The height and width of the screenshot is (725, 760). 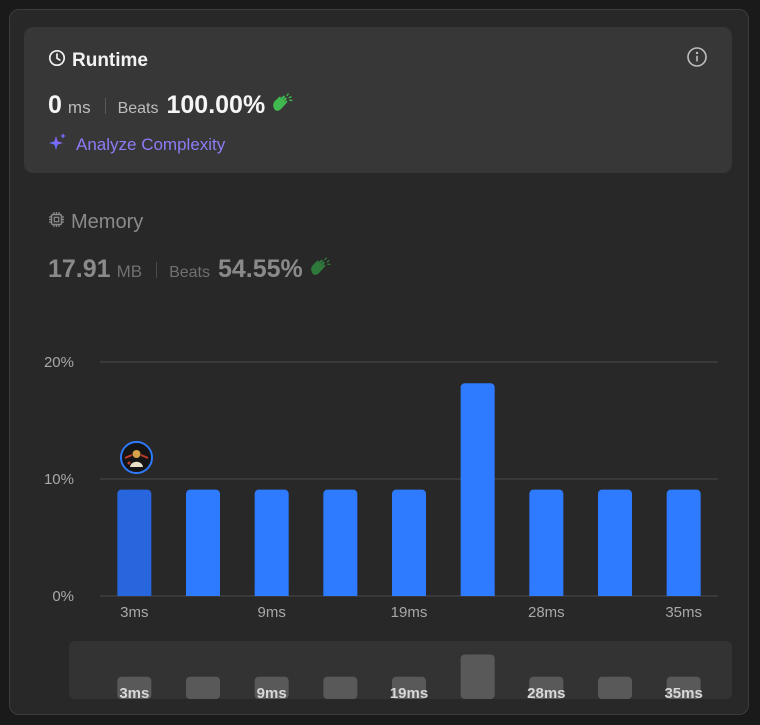 What do you see at coordinates (136, 457) in the screenshot?
I see `avatar` at bounding box center [136, 457].